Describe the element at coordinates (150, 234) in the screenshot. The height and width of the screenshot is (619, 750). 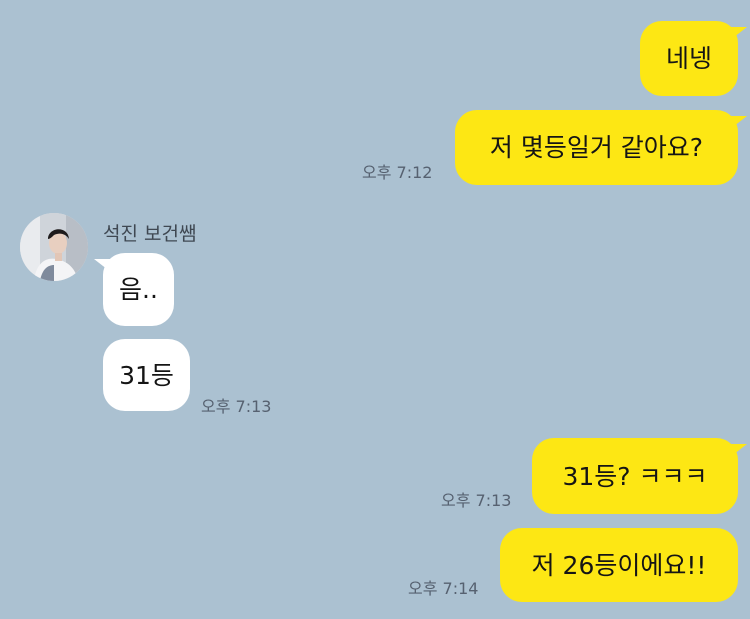
I see `sender-name: 석진 보건쌤` at that location.